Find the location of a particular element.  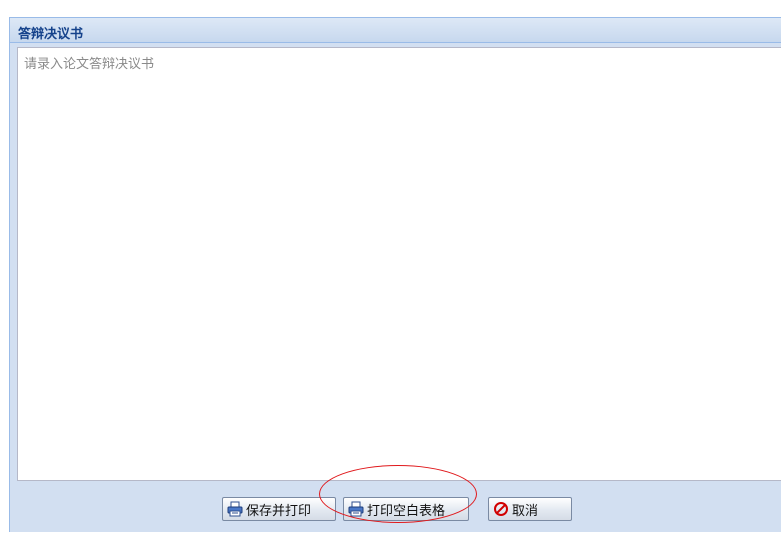

print-blank-form-label: 打印空白表格 is located at coordinates (406, 511).